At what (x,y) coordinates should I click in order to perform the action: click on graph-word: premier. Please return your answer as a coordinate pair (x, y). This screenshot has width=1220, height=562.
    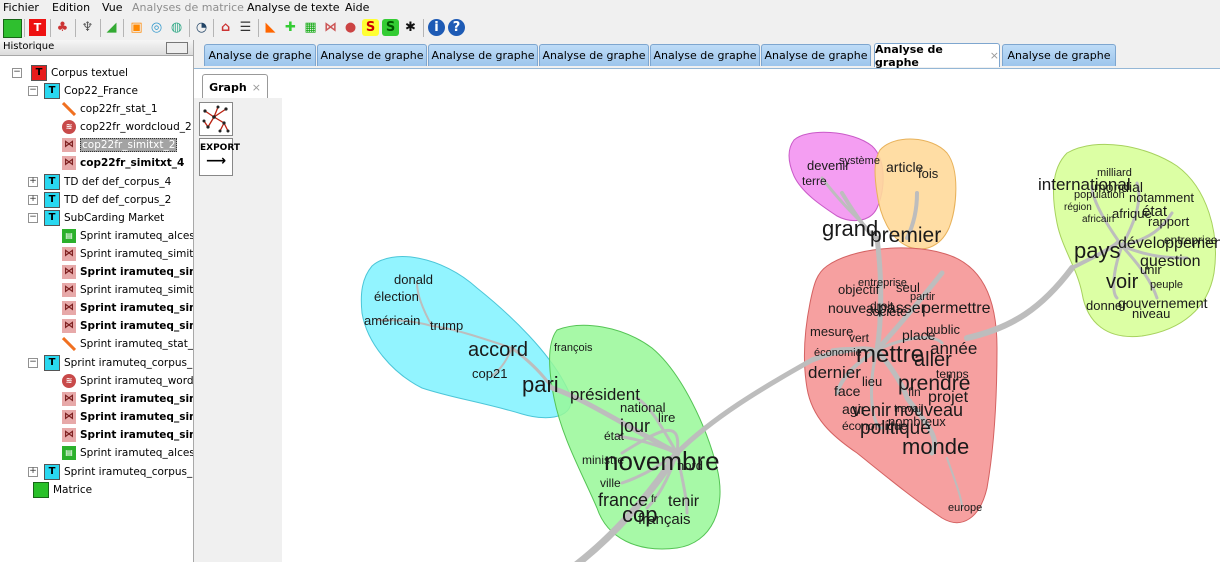
    Looking at the image, I should click on (905, 235).